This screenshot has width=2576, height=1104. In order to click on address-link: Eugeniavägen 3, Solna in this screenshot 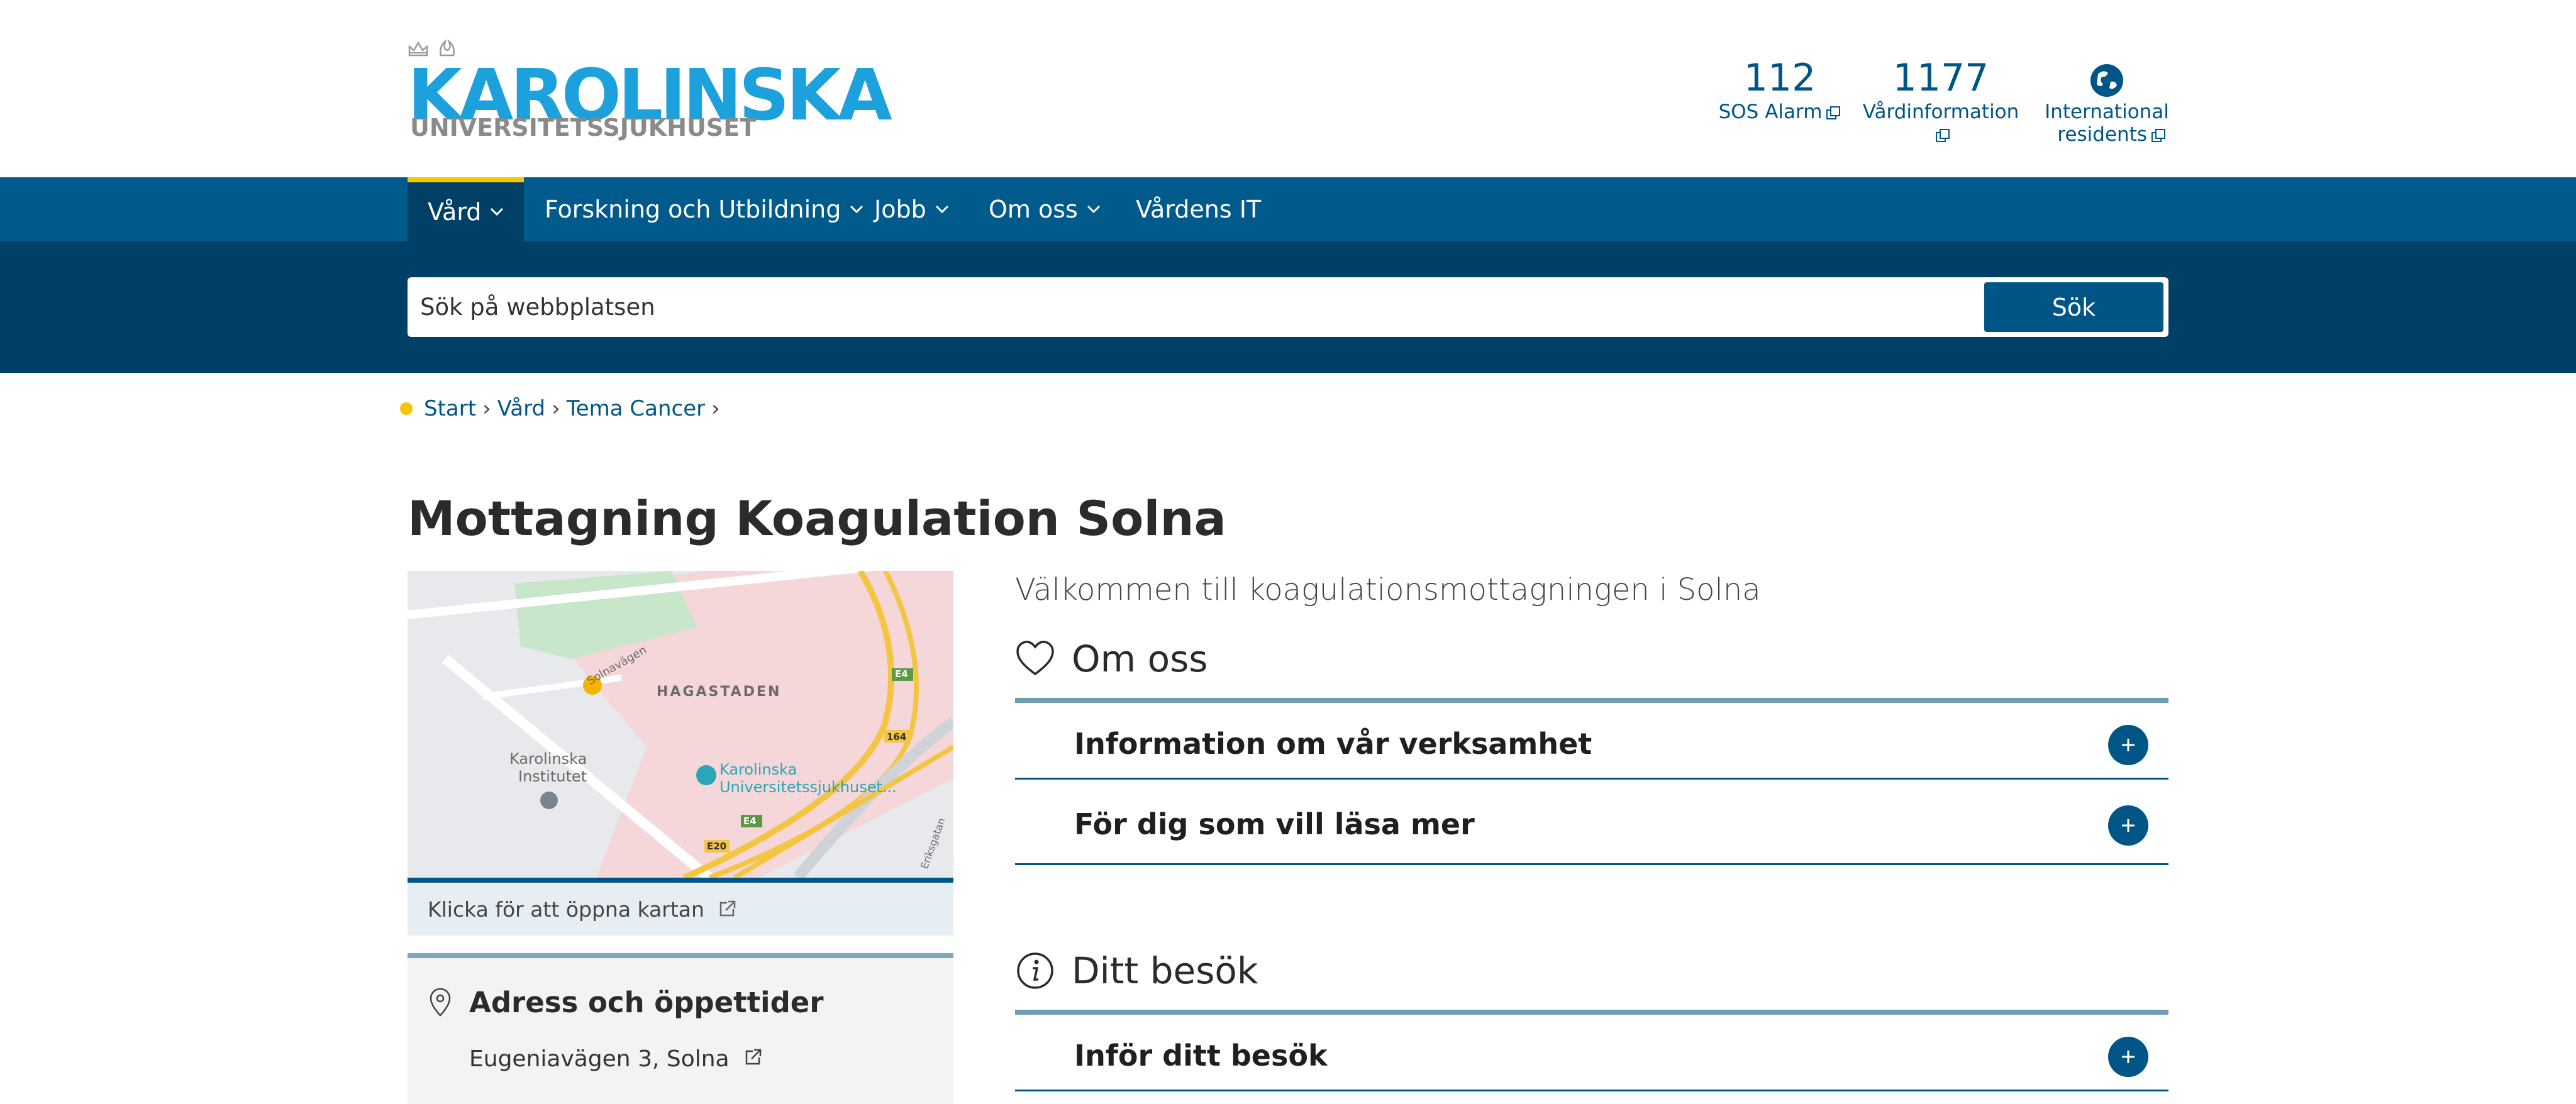, I will do `click(615, 1059)`.